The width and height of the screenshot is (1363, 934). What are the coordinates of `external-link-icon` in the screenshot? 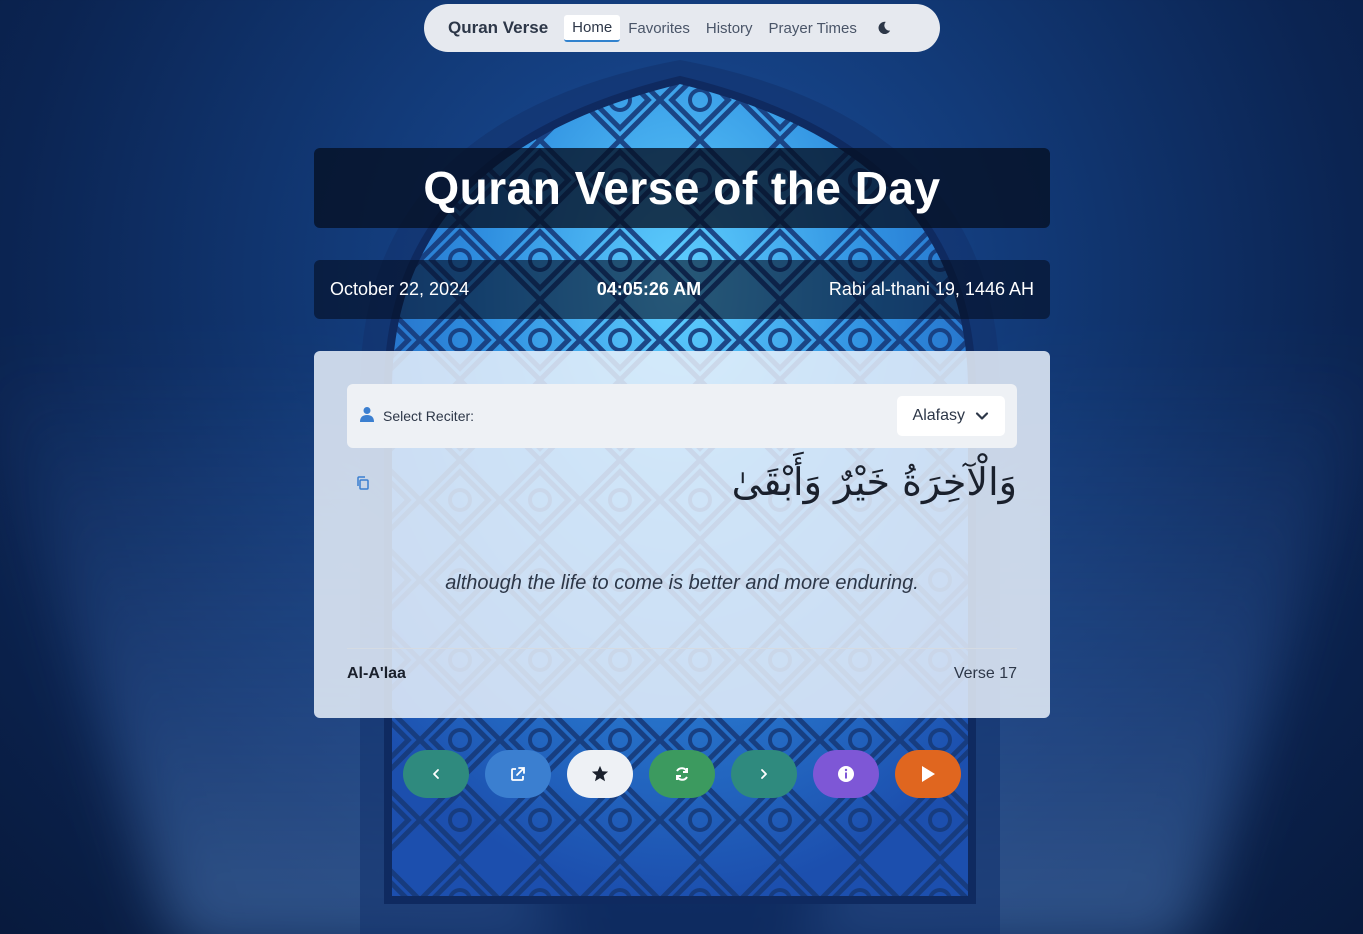 It's located at (518, 774).